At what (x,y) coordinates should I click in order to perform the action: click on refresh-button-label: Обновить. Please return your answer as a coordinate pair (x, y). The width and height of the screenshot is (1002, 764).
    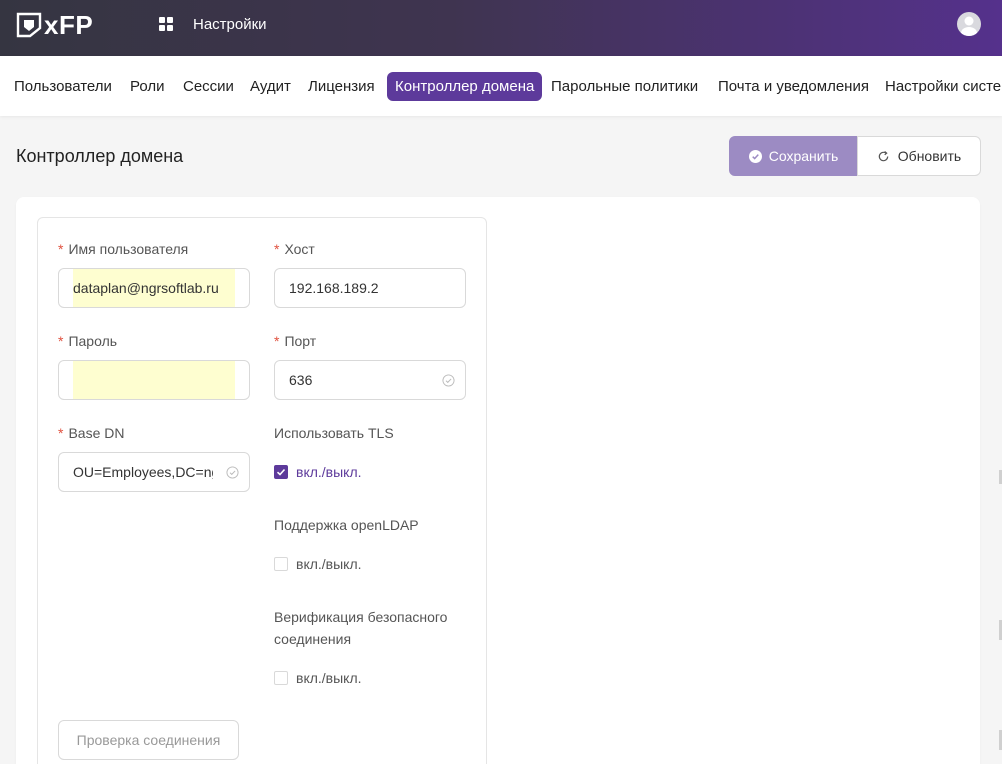
    Looking at the image, I should click on (929, 156).